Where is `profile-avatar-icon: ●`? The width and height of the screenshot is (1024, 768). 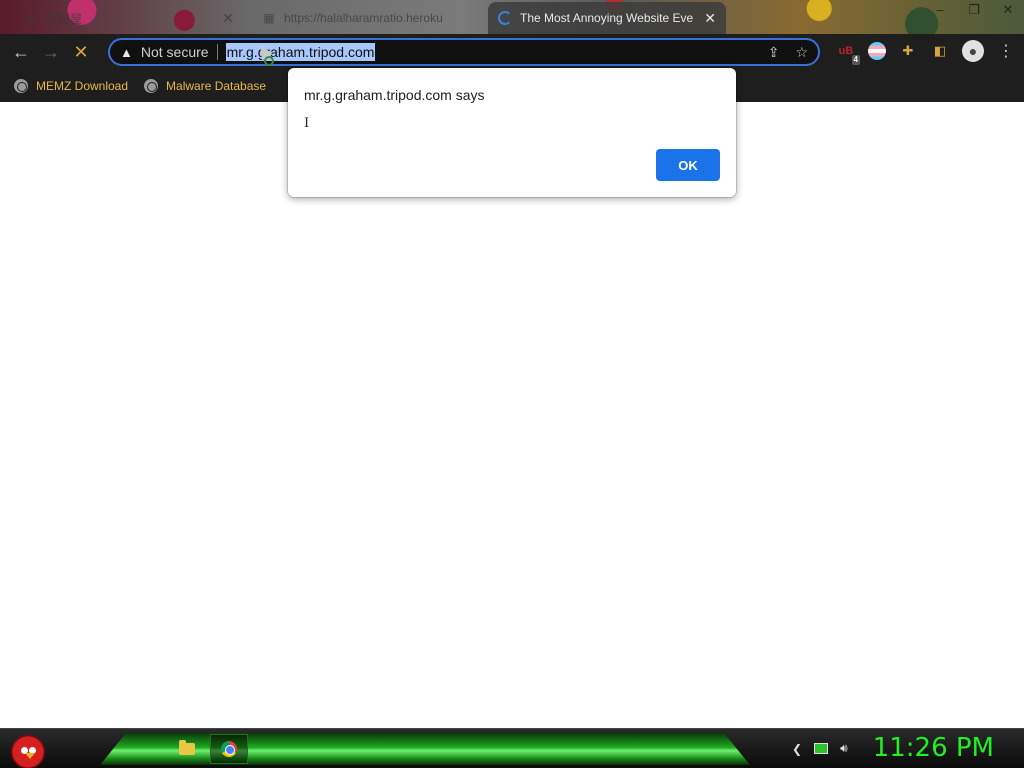
profile-avatar-icon: ● is located at coordinates (973, 51).